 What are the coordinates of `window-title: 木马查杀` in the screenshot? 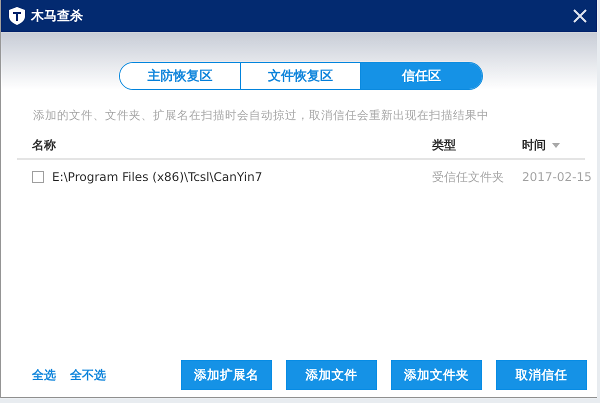 It's located at (57, 16).